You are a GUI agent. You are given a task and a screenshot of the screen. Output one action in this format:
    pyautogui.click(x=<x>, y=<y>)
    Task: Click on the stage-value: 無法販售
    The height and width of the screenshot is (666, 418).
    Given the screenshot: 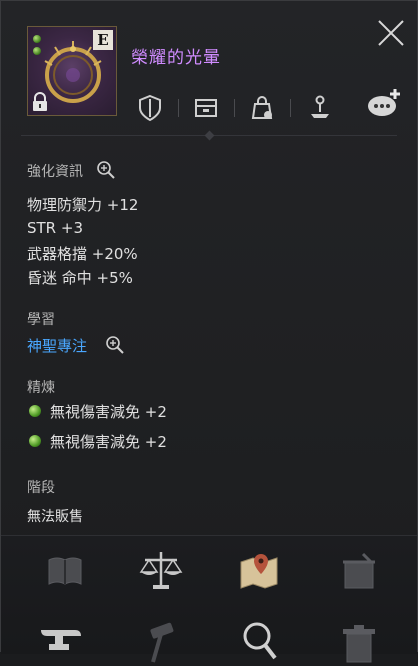 What is the action you would take?
    pyautogui.click(x=55, y=517)
    